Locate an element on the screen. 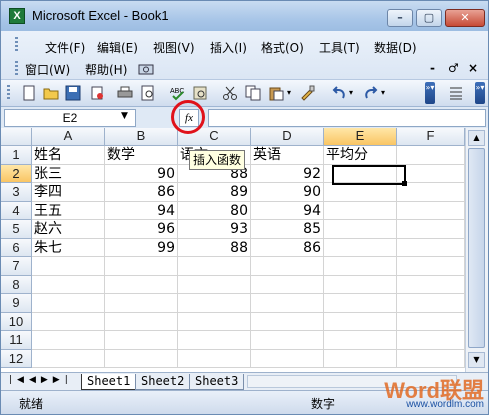 The image size is (489, 415). spelling-icon: ABC is located at coordinates (178, 93).